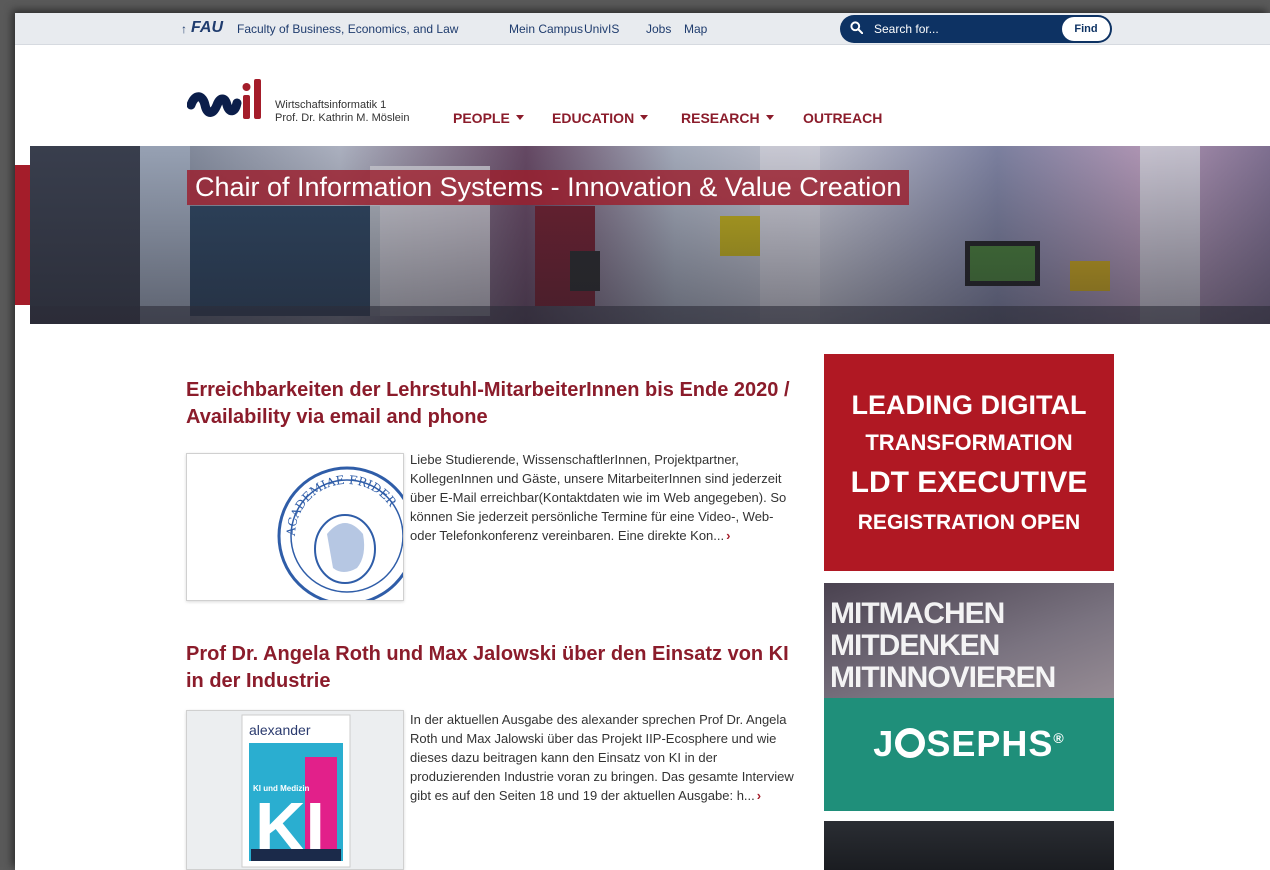 Image resolution: width=1270 pixels, height=870 pixels. Describe the element at coordinates (342, 118) in the screenshot. I see `logo-line-2: Prof. Dr. Kathrin M. Möslein` at that location.